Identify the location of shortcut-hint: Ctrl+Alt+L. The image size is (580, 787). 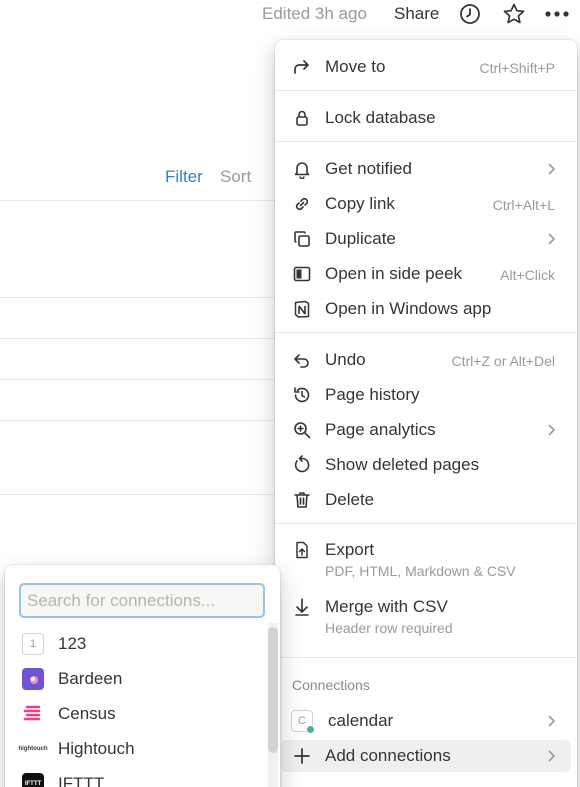
(523, 205).